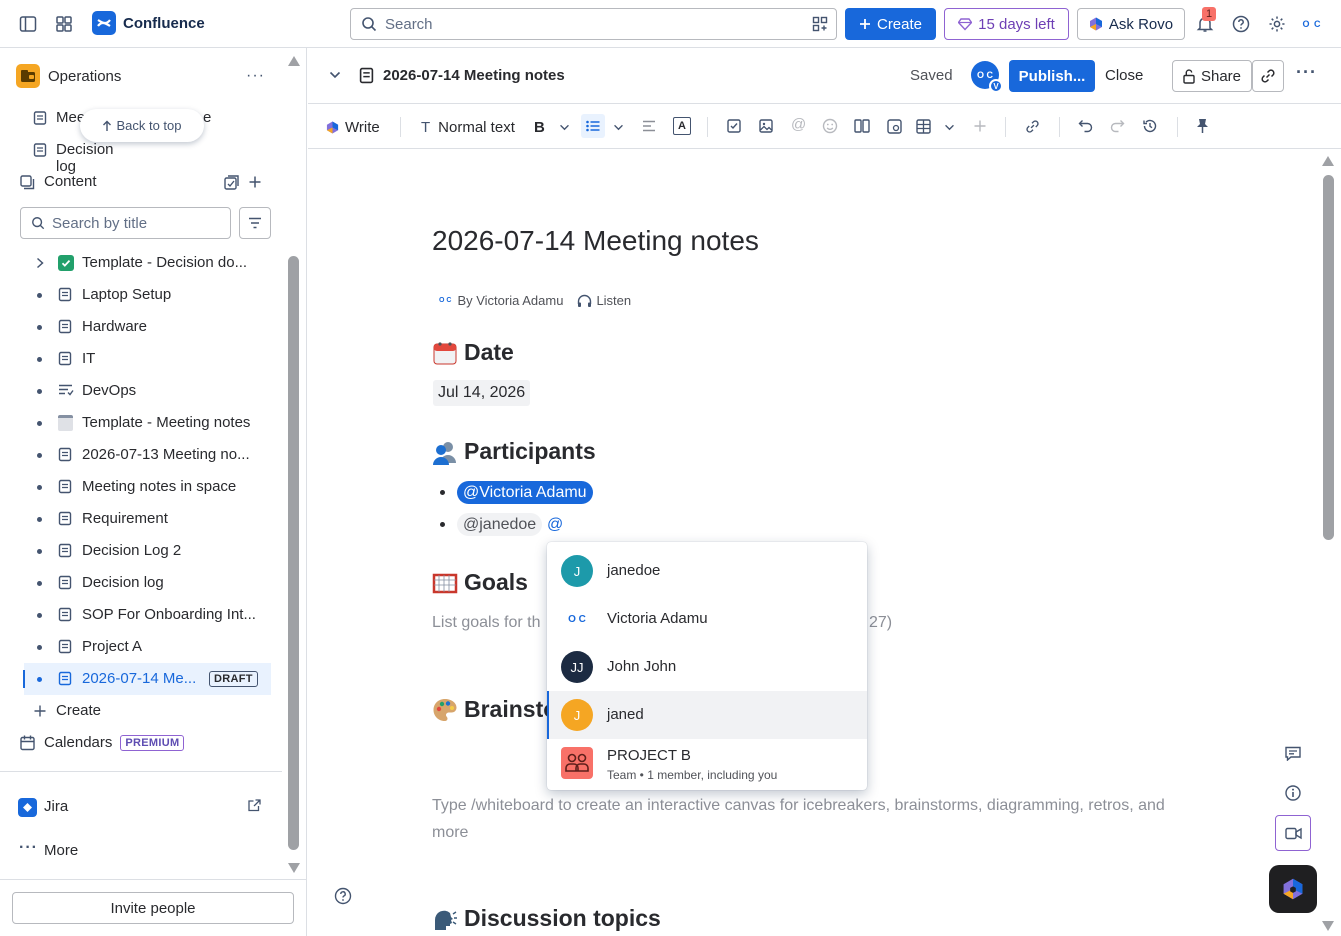 Image resolution: width=1341 pixels, height=936 pixels. What do you see at coordinates (64, 24) in the screenshot?
I see `app-switcher-icon` at bounding box center [64, 24].